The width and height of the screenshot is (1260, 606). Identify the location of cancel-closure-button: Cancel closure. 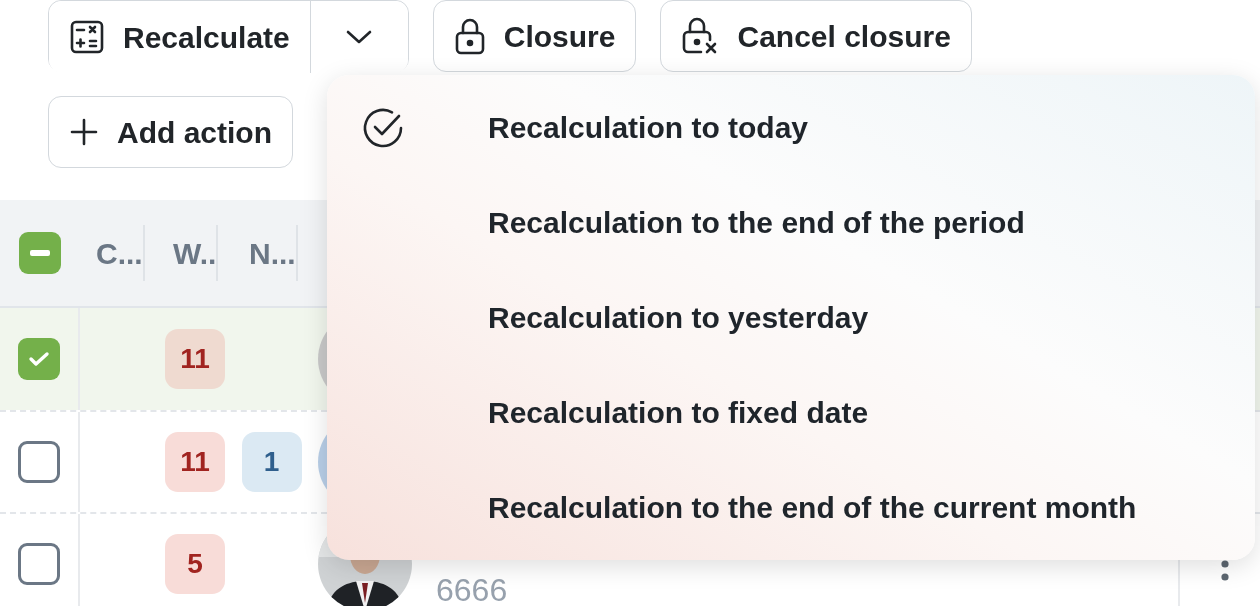
(816, 36).